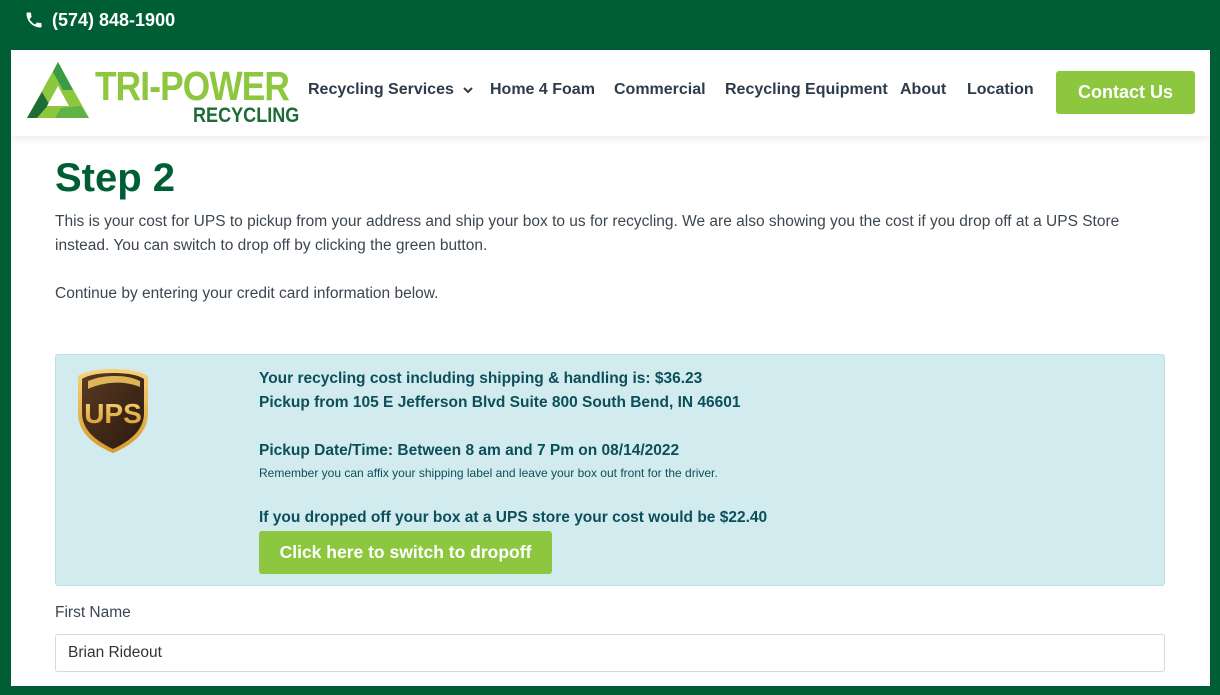  I want to click on nav-about: About, so click(923, 90).